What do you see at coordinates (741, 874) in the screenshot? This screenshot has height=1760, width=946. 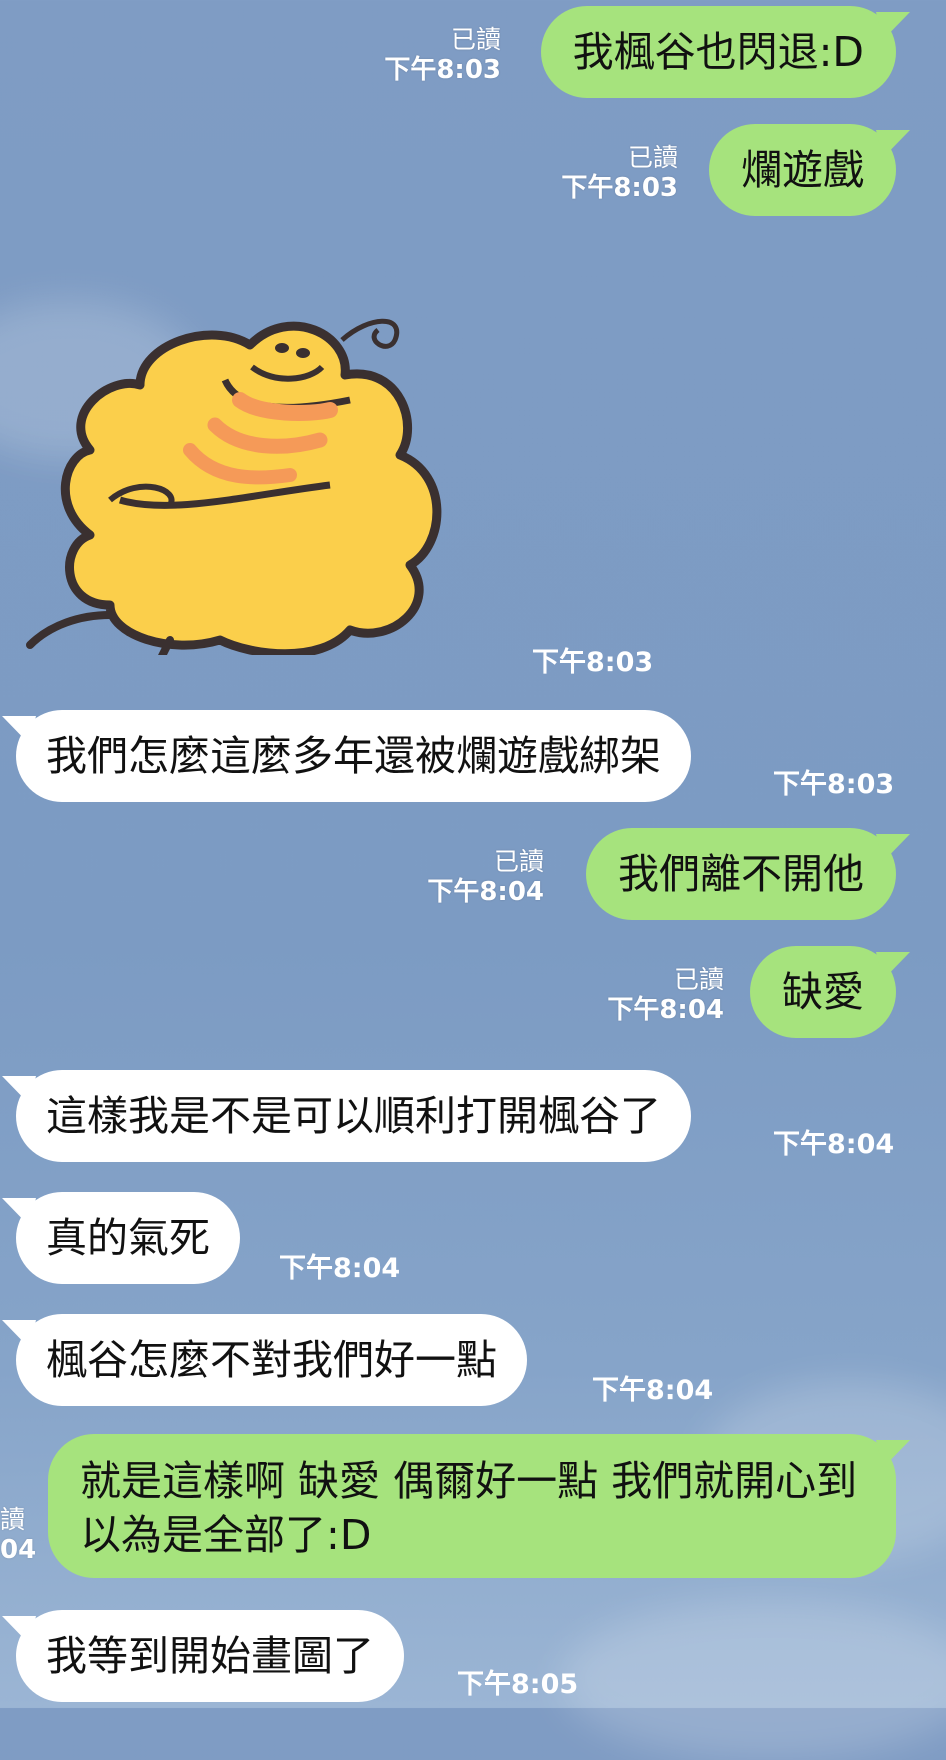 I see `sent-message-bubble: 我們離不開他` at bounding box center [741, 874].